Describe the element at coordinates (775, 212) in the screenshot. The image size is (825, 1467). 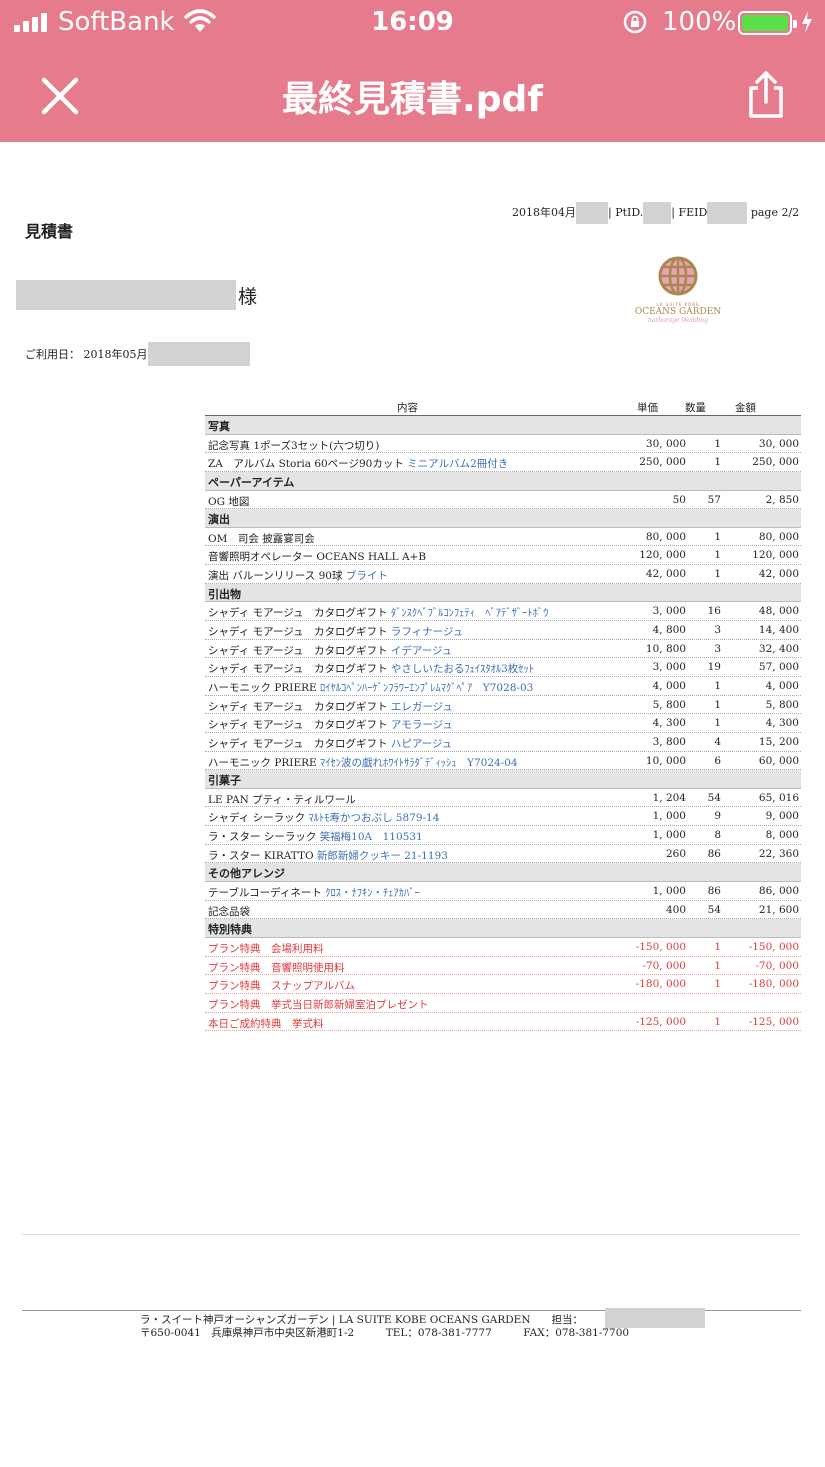
I see `header-page: page 2/2` at that location.